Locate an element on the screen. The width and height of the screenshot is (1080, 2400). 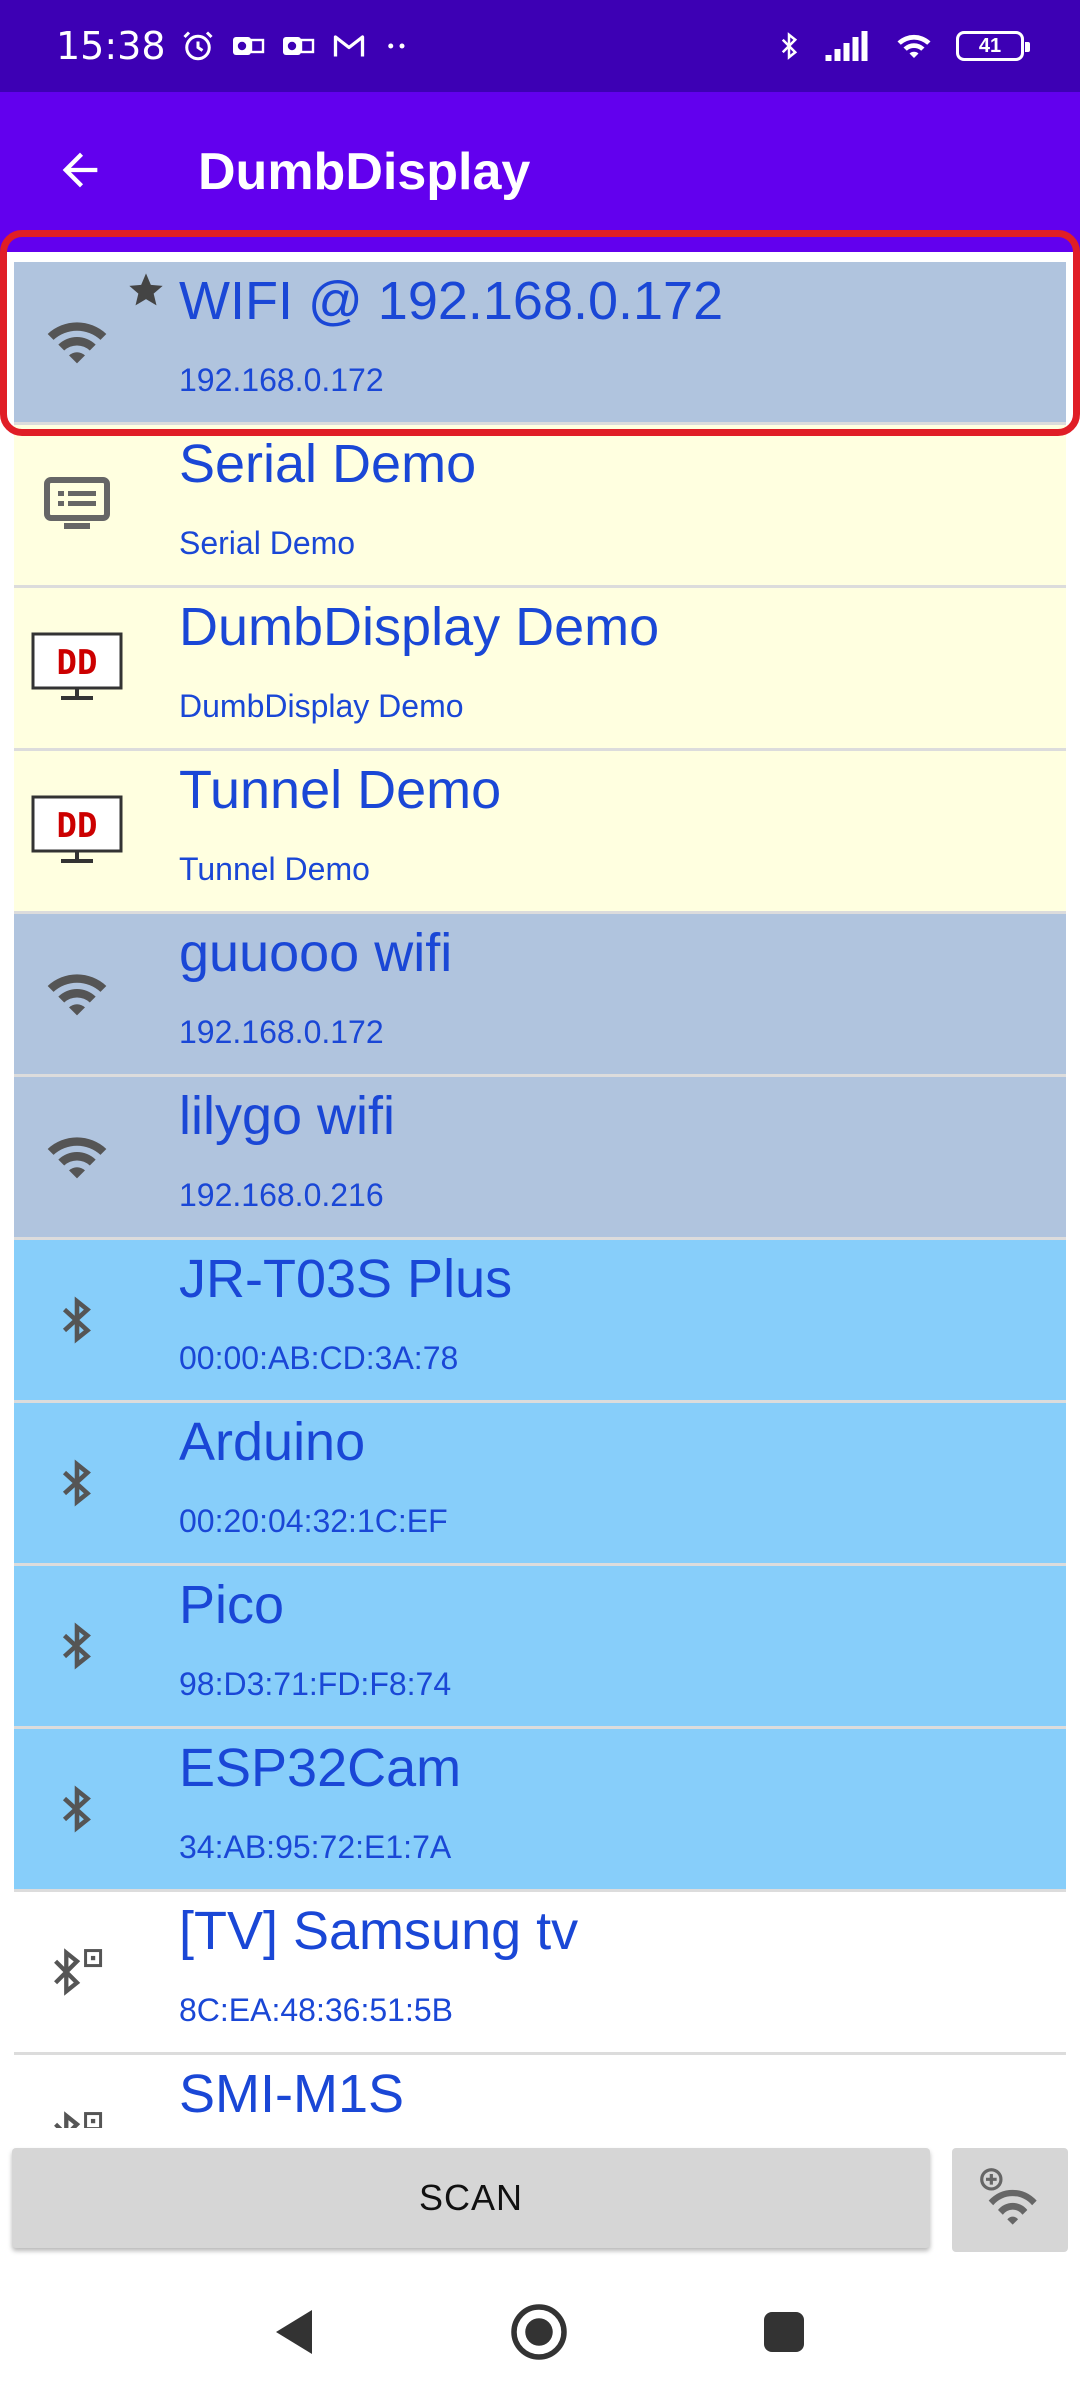
nav-home-button is located at coordinates (539, 2334).